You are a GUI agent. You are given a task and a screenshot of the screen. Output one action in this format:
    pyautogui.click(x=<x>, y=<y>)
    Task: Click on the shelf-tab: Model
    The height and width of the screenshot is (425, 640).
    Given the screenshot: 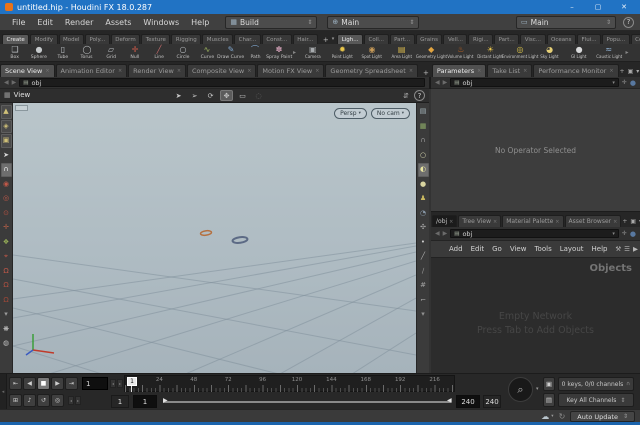 What is the action you would take?
    pyautogui.click(x=71, y=39)
    